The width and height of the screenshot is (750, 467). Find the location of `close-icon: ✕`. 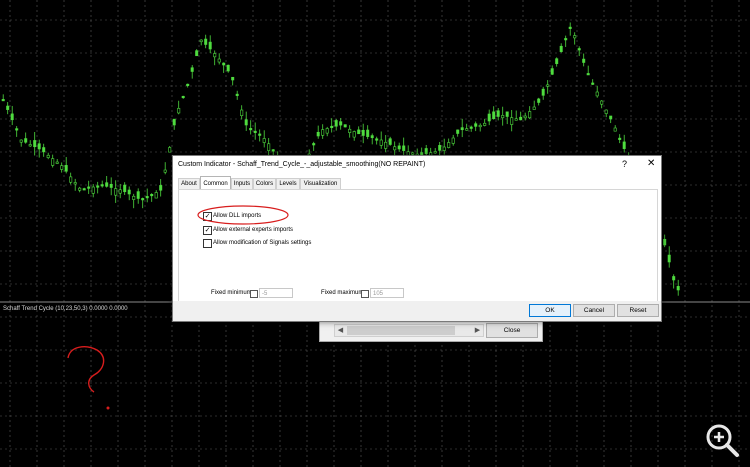

close-icon: ✕ is located at coordinates (651, 163).